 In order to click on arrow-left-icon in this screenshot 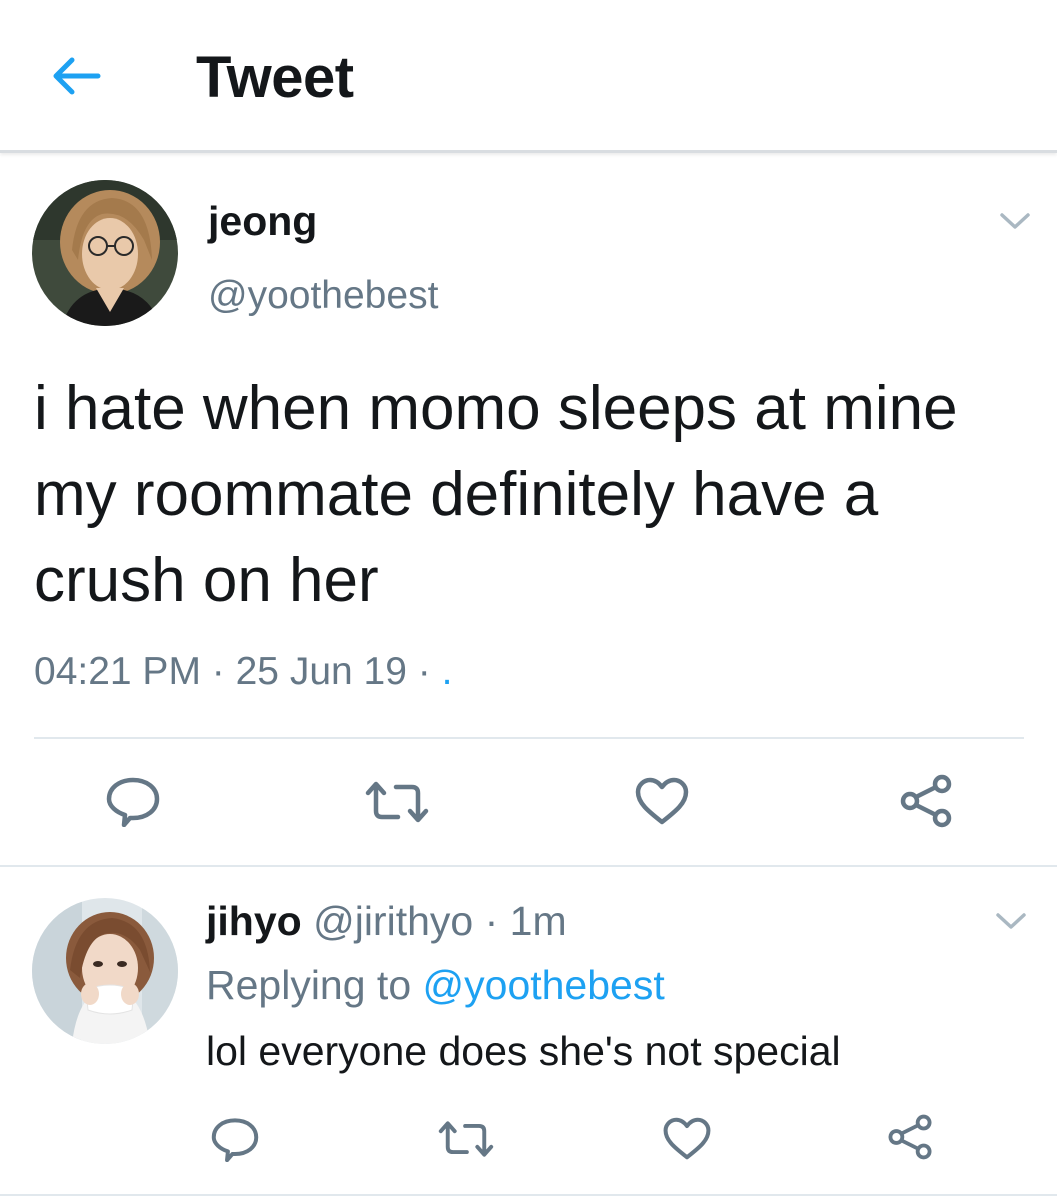, I will do `click(77, 76)`.